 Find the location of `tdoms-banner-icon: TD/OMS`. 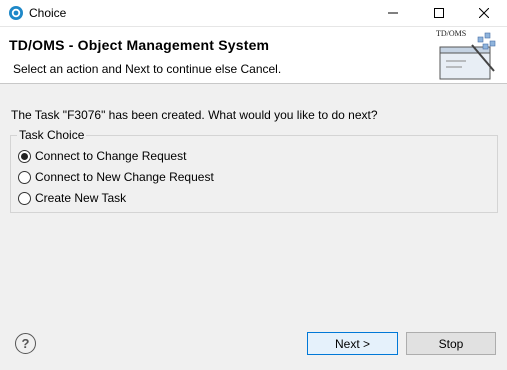

tdoms-banner-icon: TD/OMS is located at coordinates (466, 54).